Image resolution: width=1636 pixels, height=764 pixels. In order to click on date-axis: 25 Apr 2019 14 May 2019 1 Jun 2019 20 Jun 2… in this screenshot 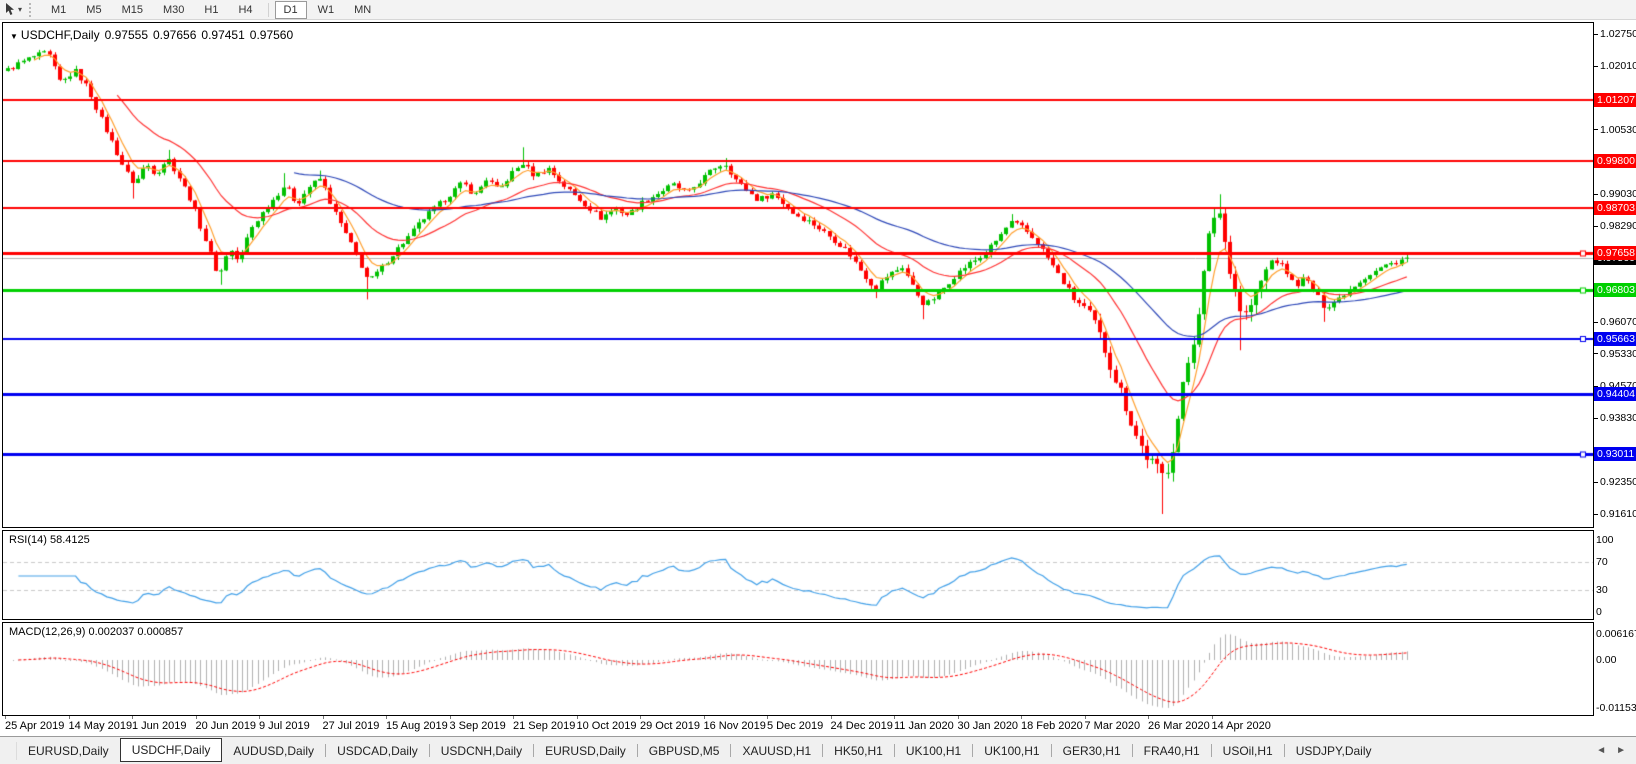, I will do `click(798, 726)`.